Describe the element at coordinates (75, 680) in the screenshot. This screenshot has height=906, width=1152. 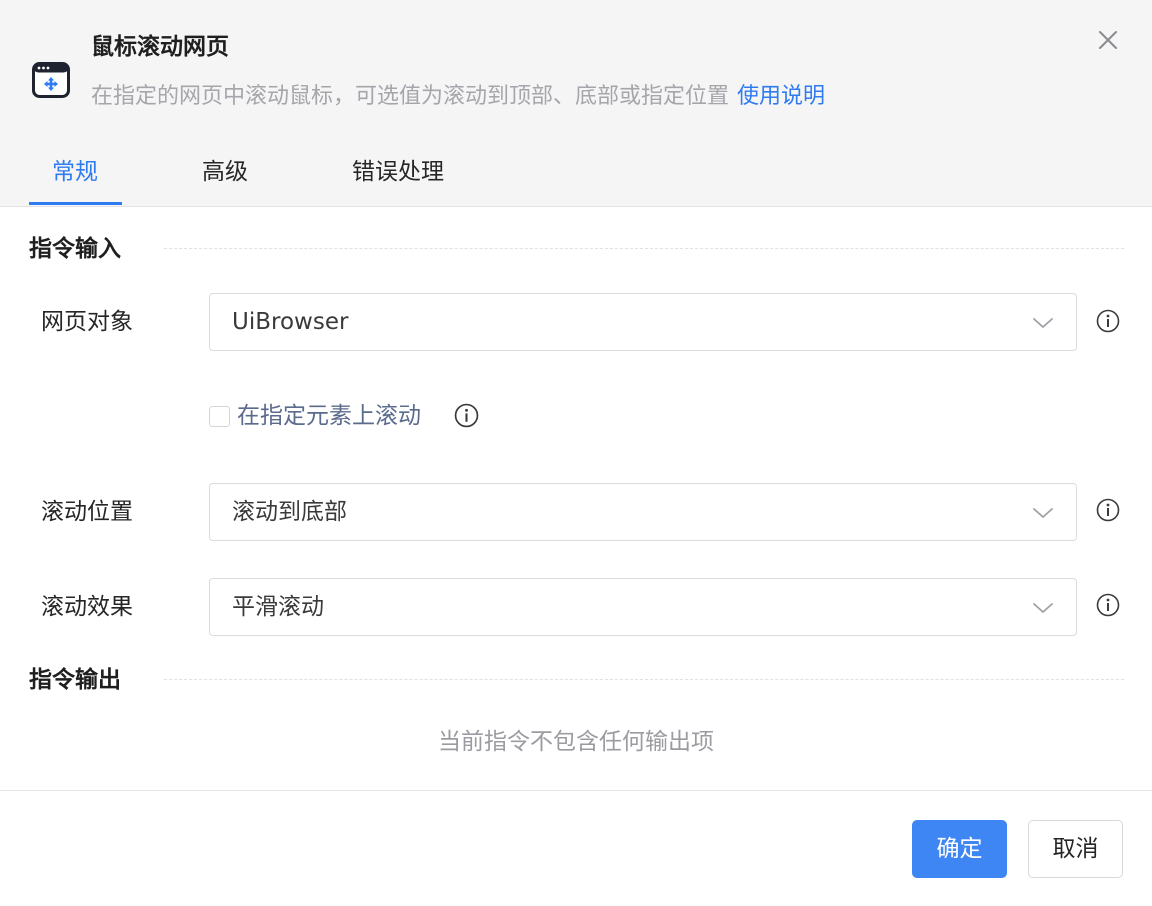
I see `output-section-title: 指令输出` at that location.